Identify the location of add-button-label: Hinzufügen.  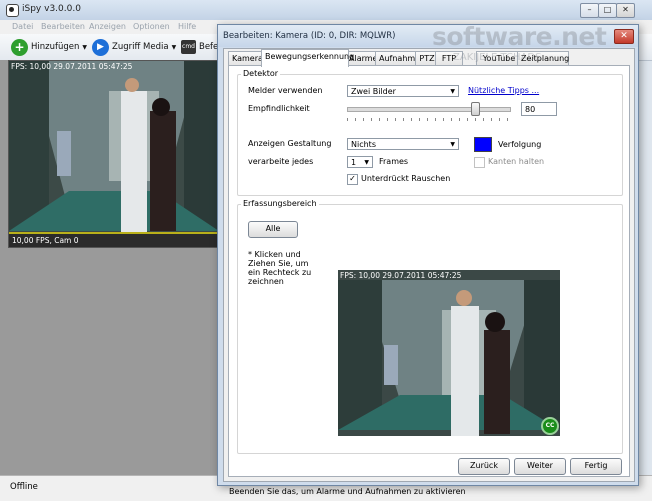
(55, 47).